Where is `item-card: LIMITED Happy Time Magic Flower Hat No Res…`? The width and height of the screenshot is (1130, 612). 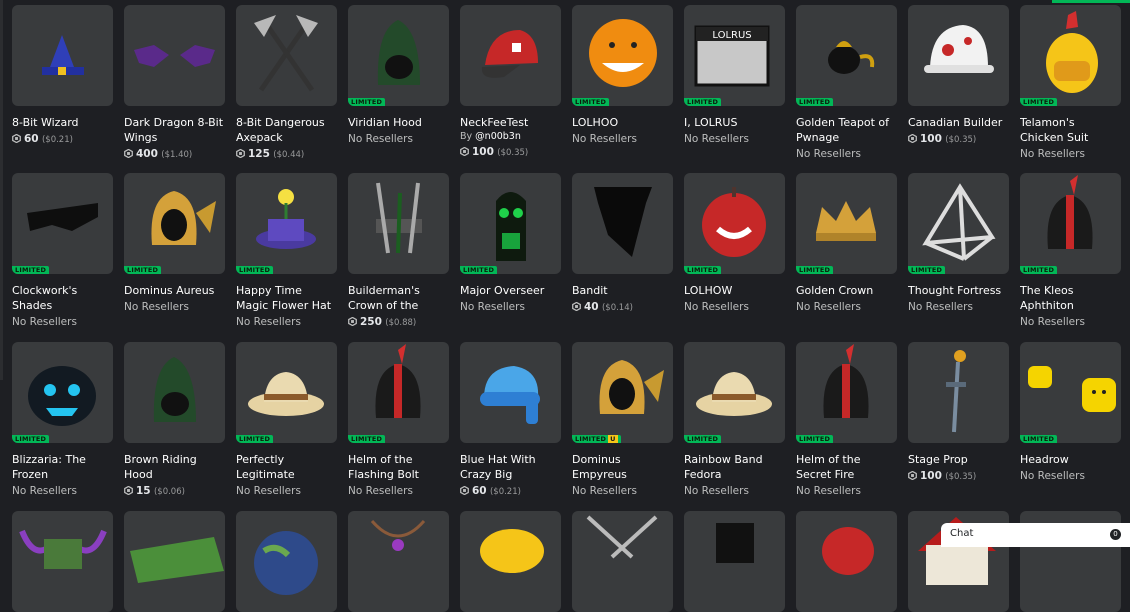
item-card: LIMITED Happy Time Magic Flower Hat No Res… is located at coordinates (286, 251).